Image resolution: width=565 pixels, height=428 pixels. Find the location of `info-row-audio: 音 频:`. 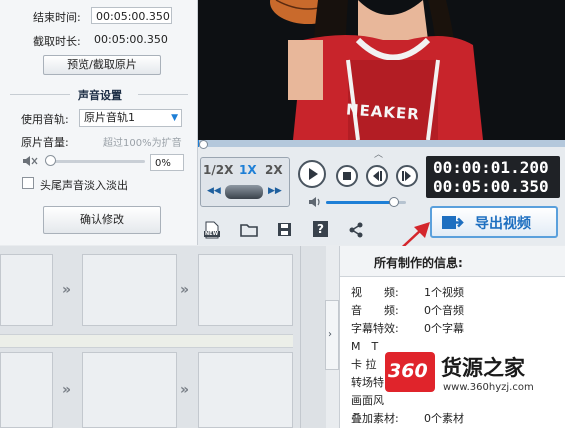

info-row-audio: 音 频: is located at coordinates (375, 310).